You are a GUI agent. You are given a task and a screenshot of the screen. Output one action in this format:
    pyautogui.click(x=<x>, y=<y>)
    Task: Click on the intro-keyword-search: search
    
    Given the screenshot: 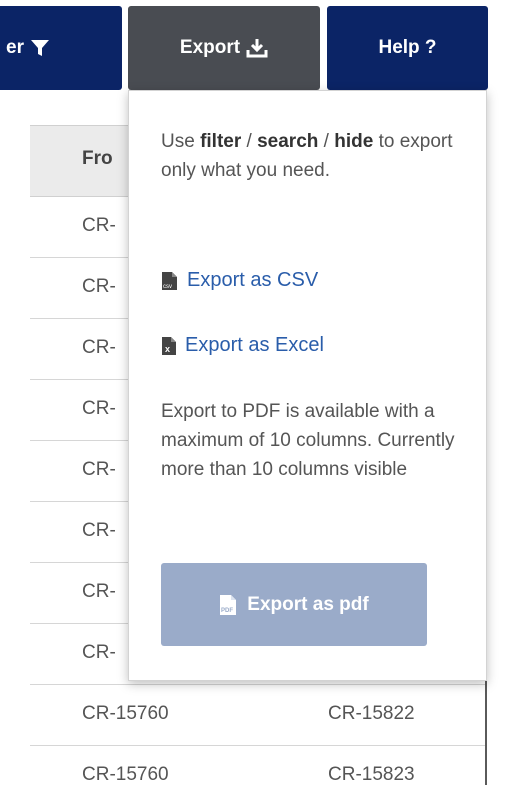 What is the action you would take?
    pyautogui.click(x=288, y=141)
    